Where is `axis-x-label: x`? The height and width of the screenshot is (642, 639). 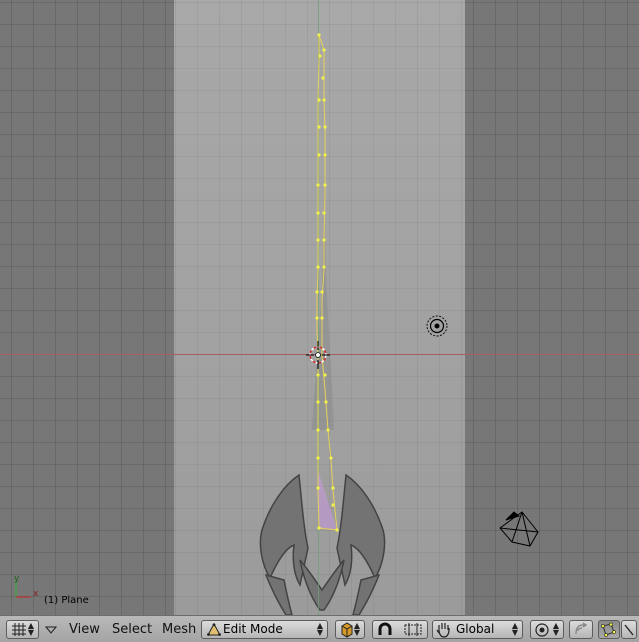 axis-x-label: x is located at coordinates (36, 594).